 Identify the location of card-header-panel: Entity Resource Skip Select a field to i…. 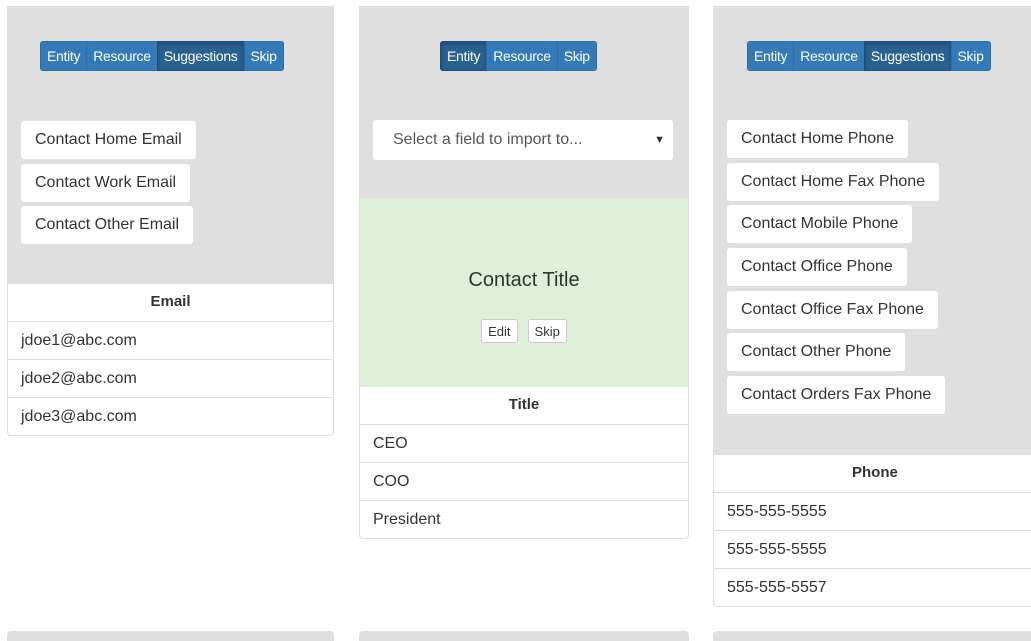
(524, 102).